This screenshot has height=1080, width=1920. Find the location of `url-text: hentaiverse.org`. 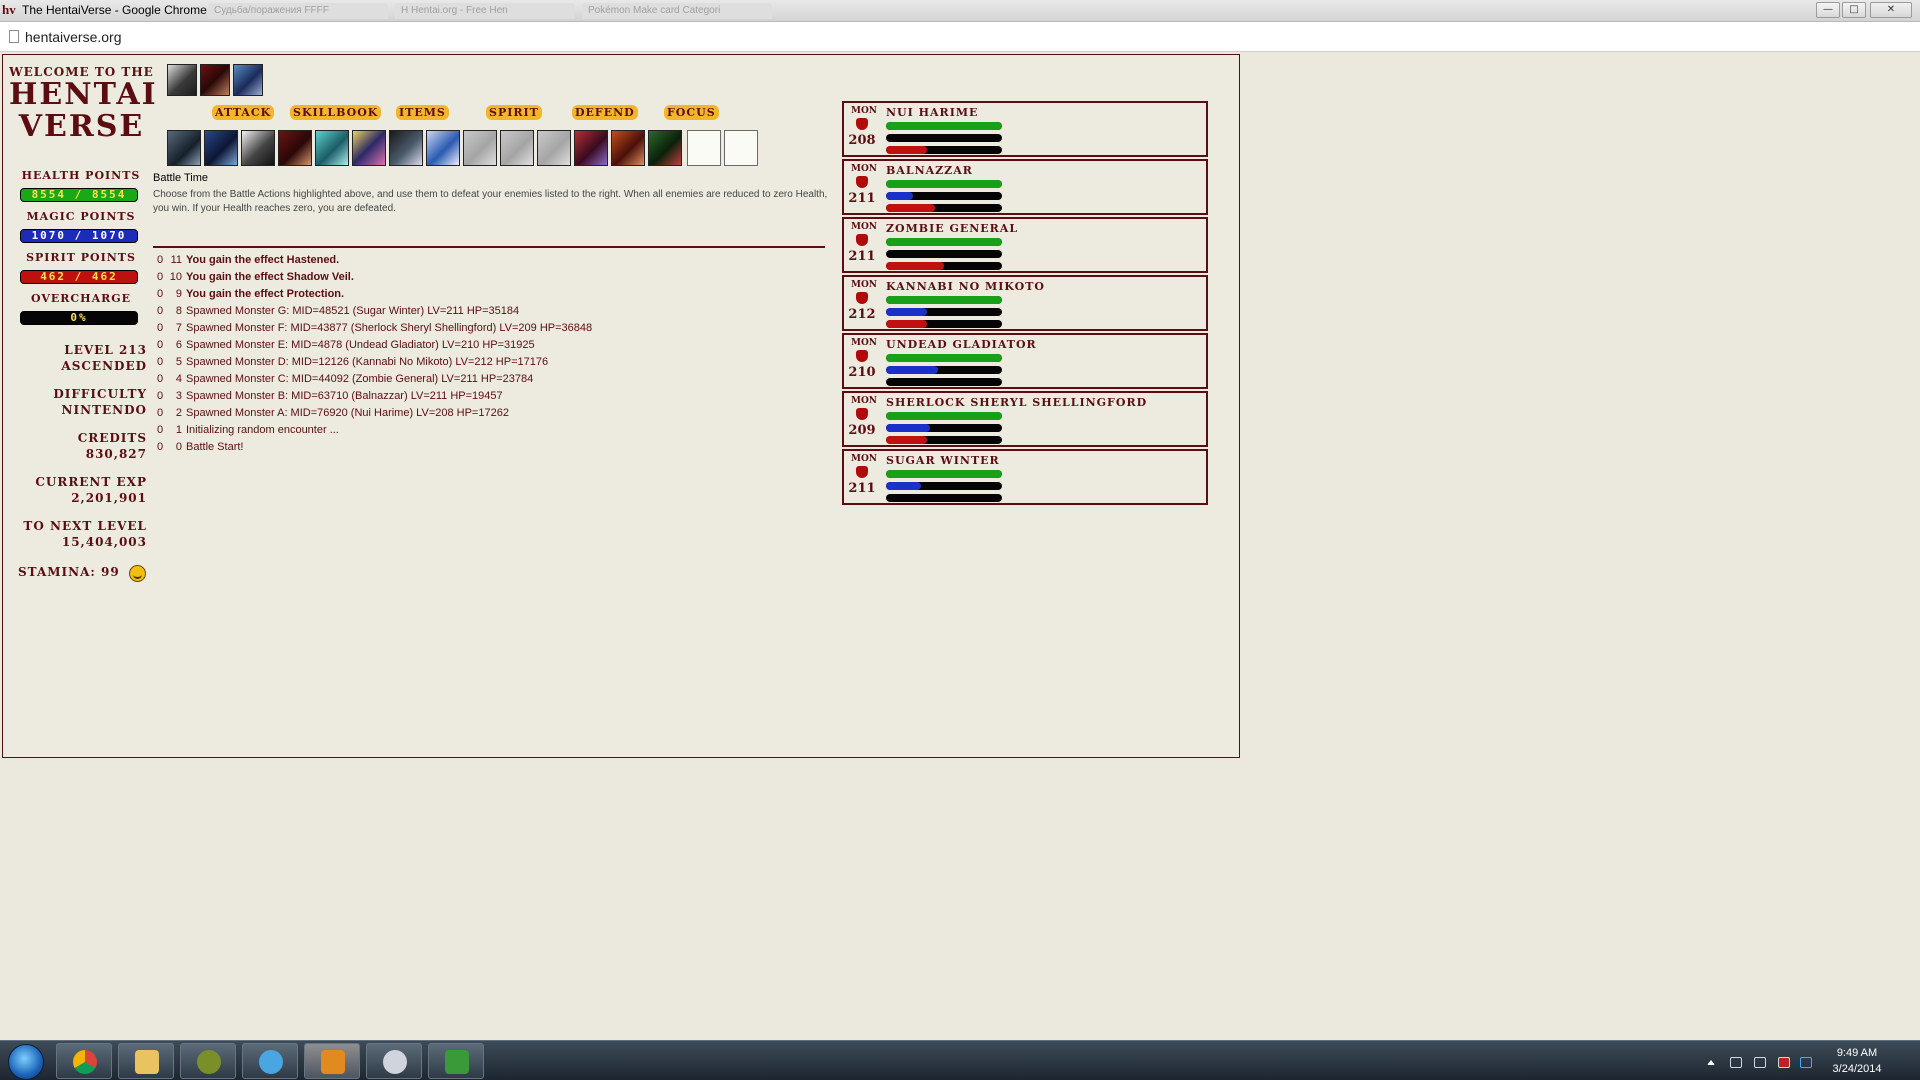

url-text: hentaiverse.org is located at coordinates (73, 37).